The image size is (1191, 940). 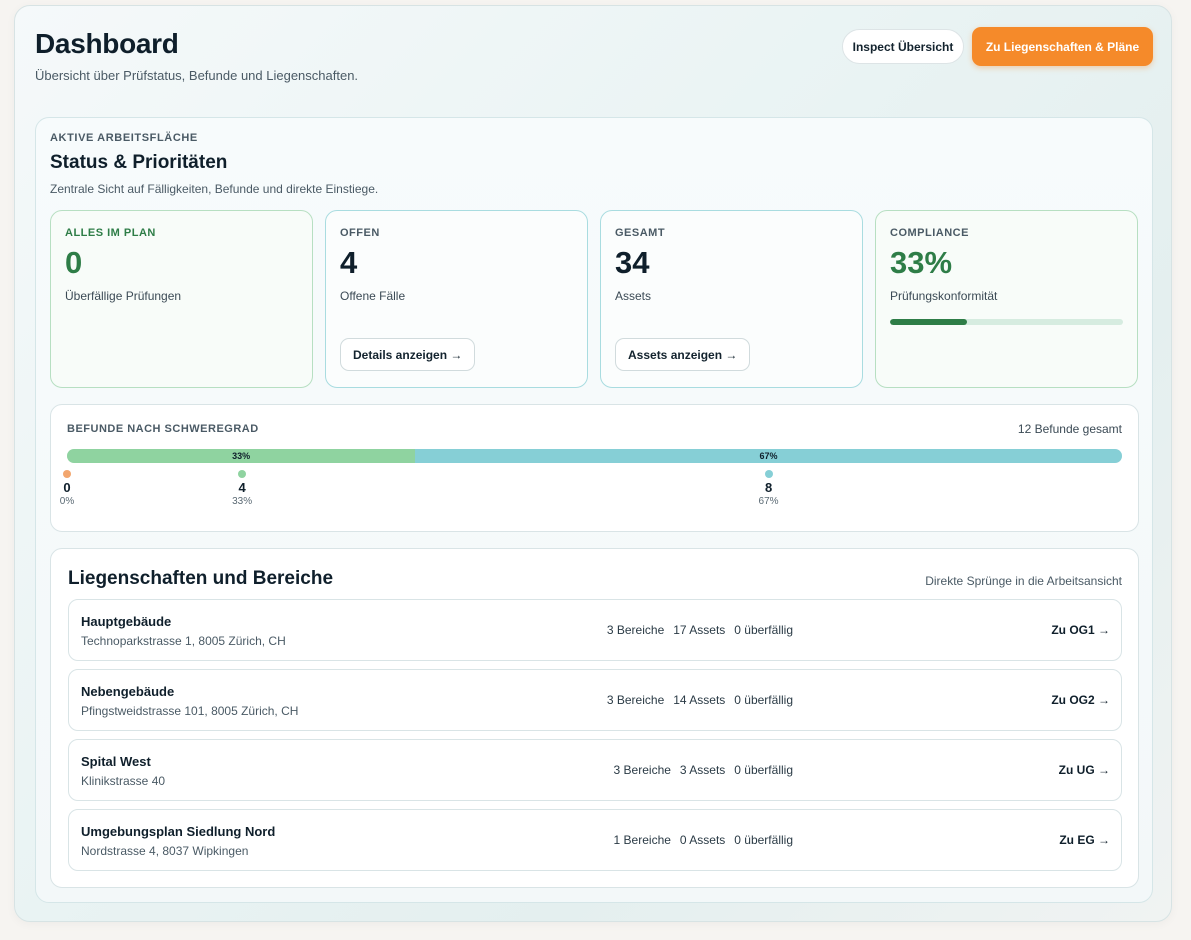 What do you see at coordinates (768, 456) in the screenshot?
I see `severity-segment: 67%` at bounding box center [768, 456].